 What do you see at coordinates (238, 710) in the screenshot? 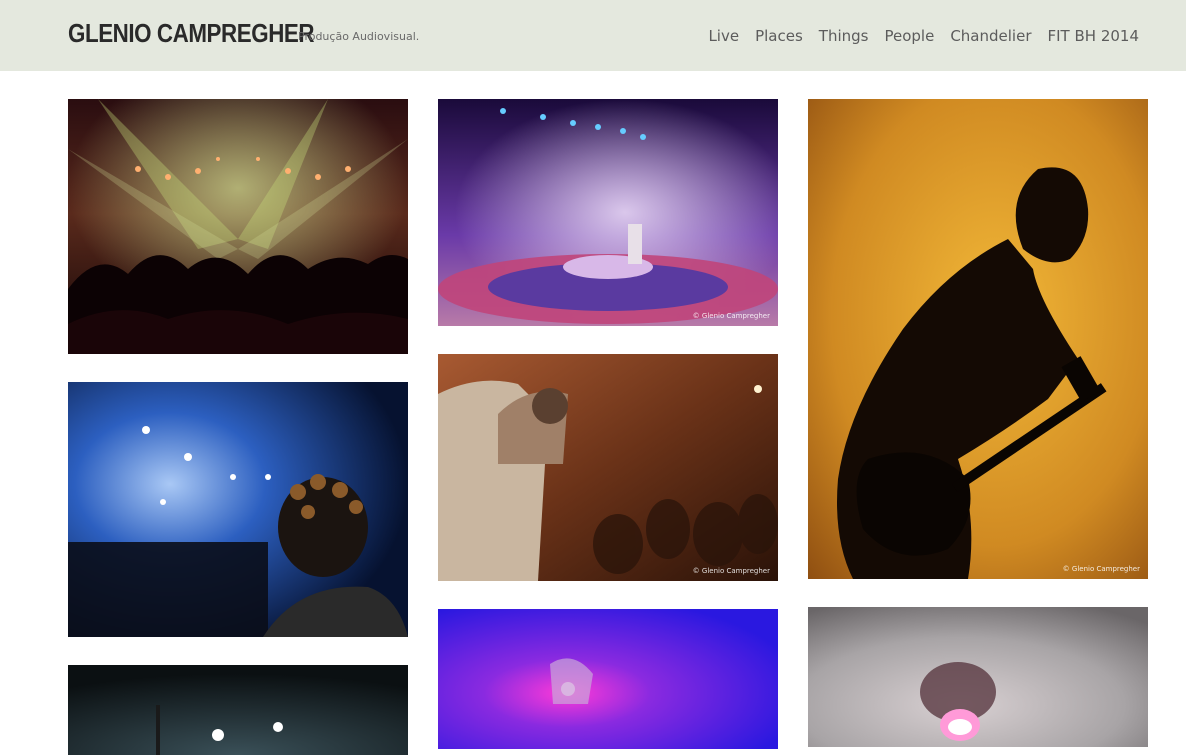
I see `photo-crowd-hands` at bounding box center [238, 710].